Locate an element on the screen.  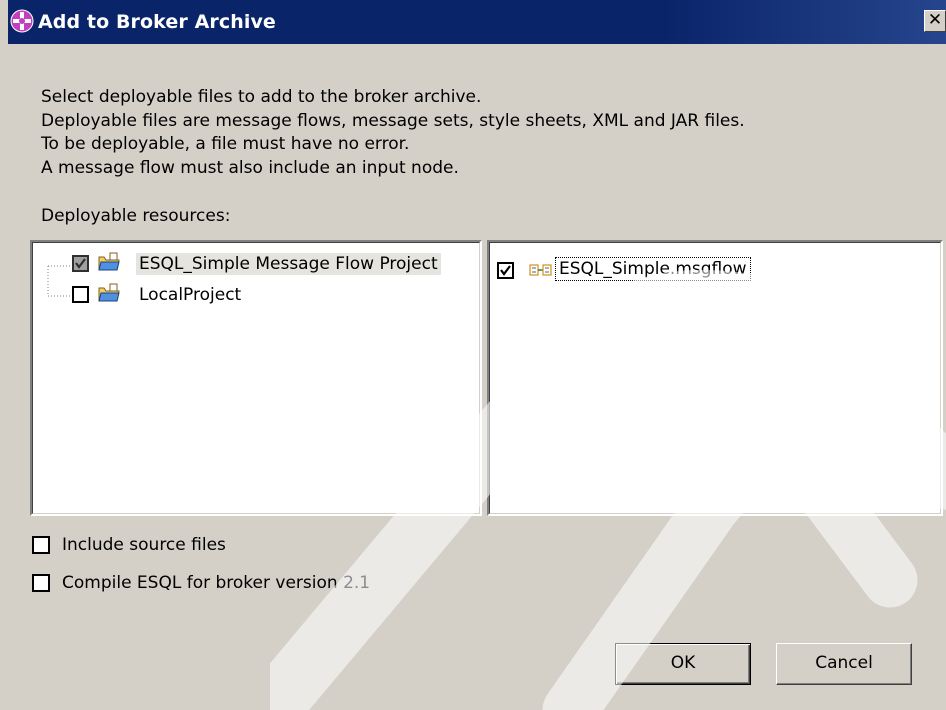
cancel-button: Cancel is located at coordinates (844, 664).